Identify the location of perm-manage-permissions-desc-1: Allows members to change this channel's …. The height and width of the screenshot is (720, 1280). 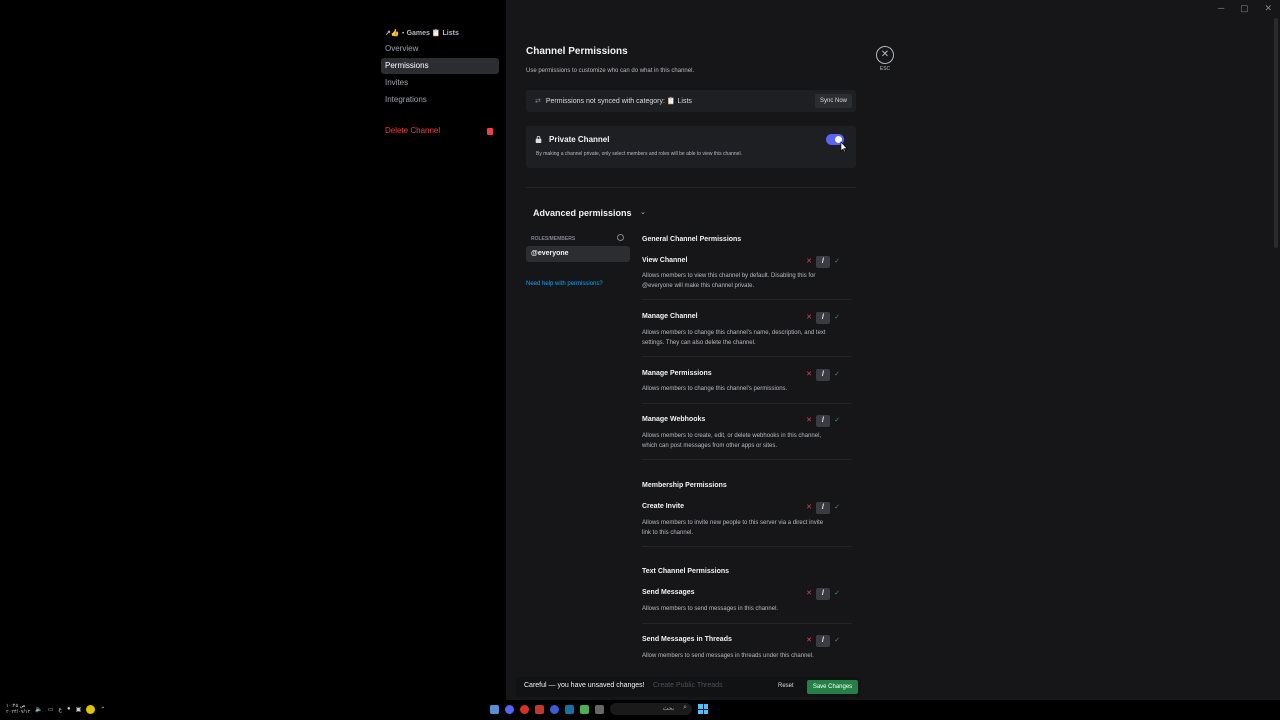
(715, 389).